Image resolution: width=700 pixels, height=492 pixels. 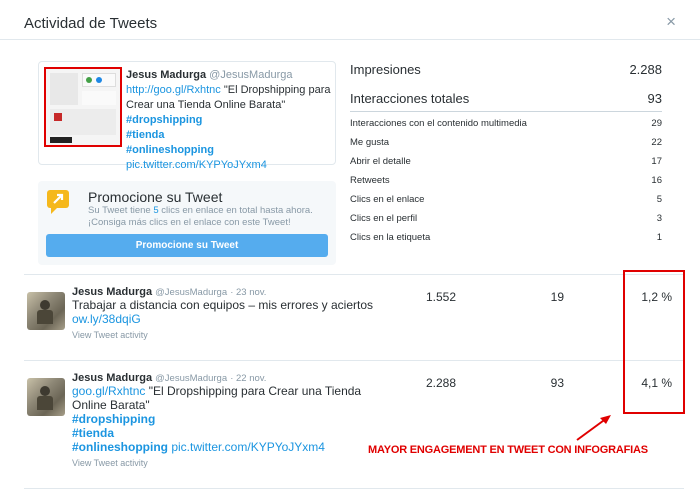 I want to click on tweet-link: http://goo.gl/Rxhtnc, so click(x=173, y=90).